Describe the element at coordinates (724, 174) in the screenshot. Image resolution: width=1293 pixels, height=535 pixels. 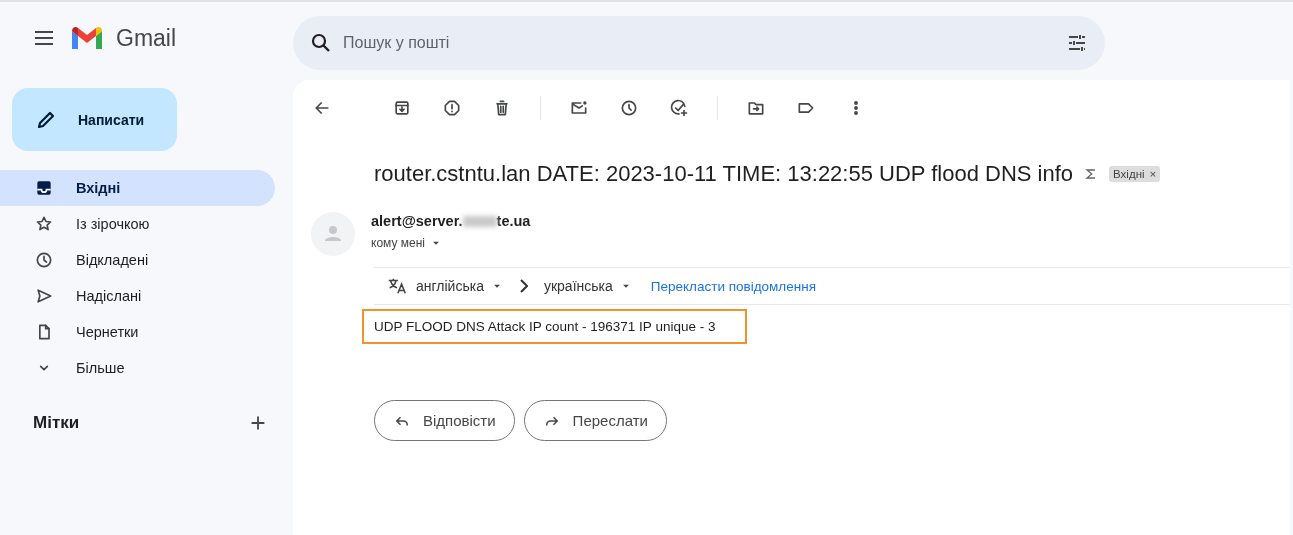
I see `email-subject: router.cstntu.lan DATE: 2023-10-11 TIME: 13:22:55 UDP flood DNS info` at that location.